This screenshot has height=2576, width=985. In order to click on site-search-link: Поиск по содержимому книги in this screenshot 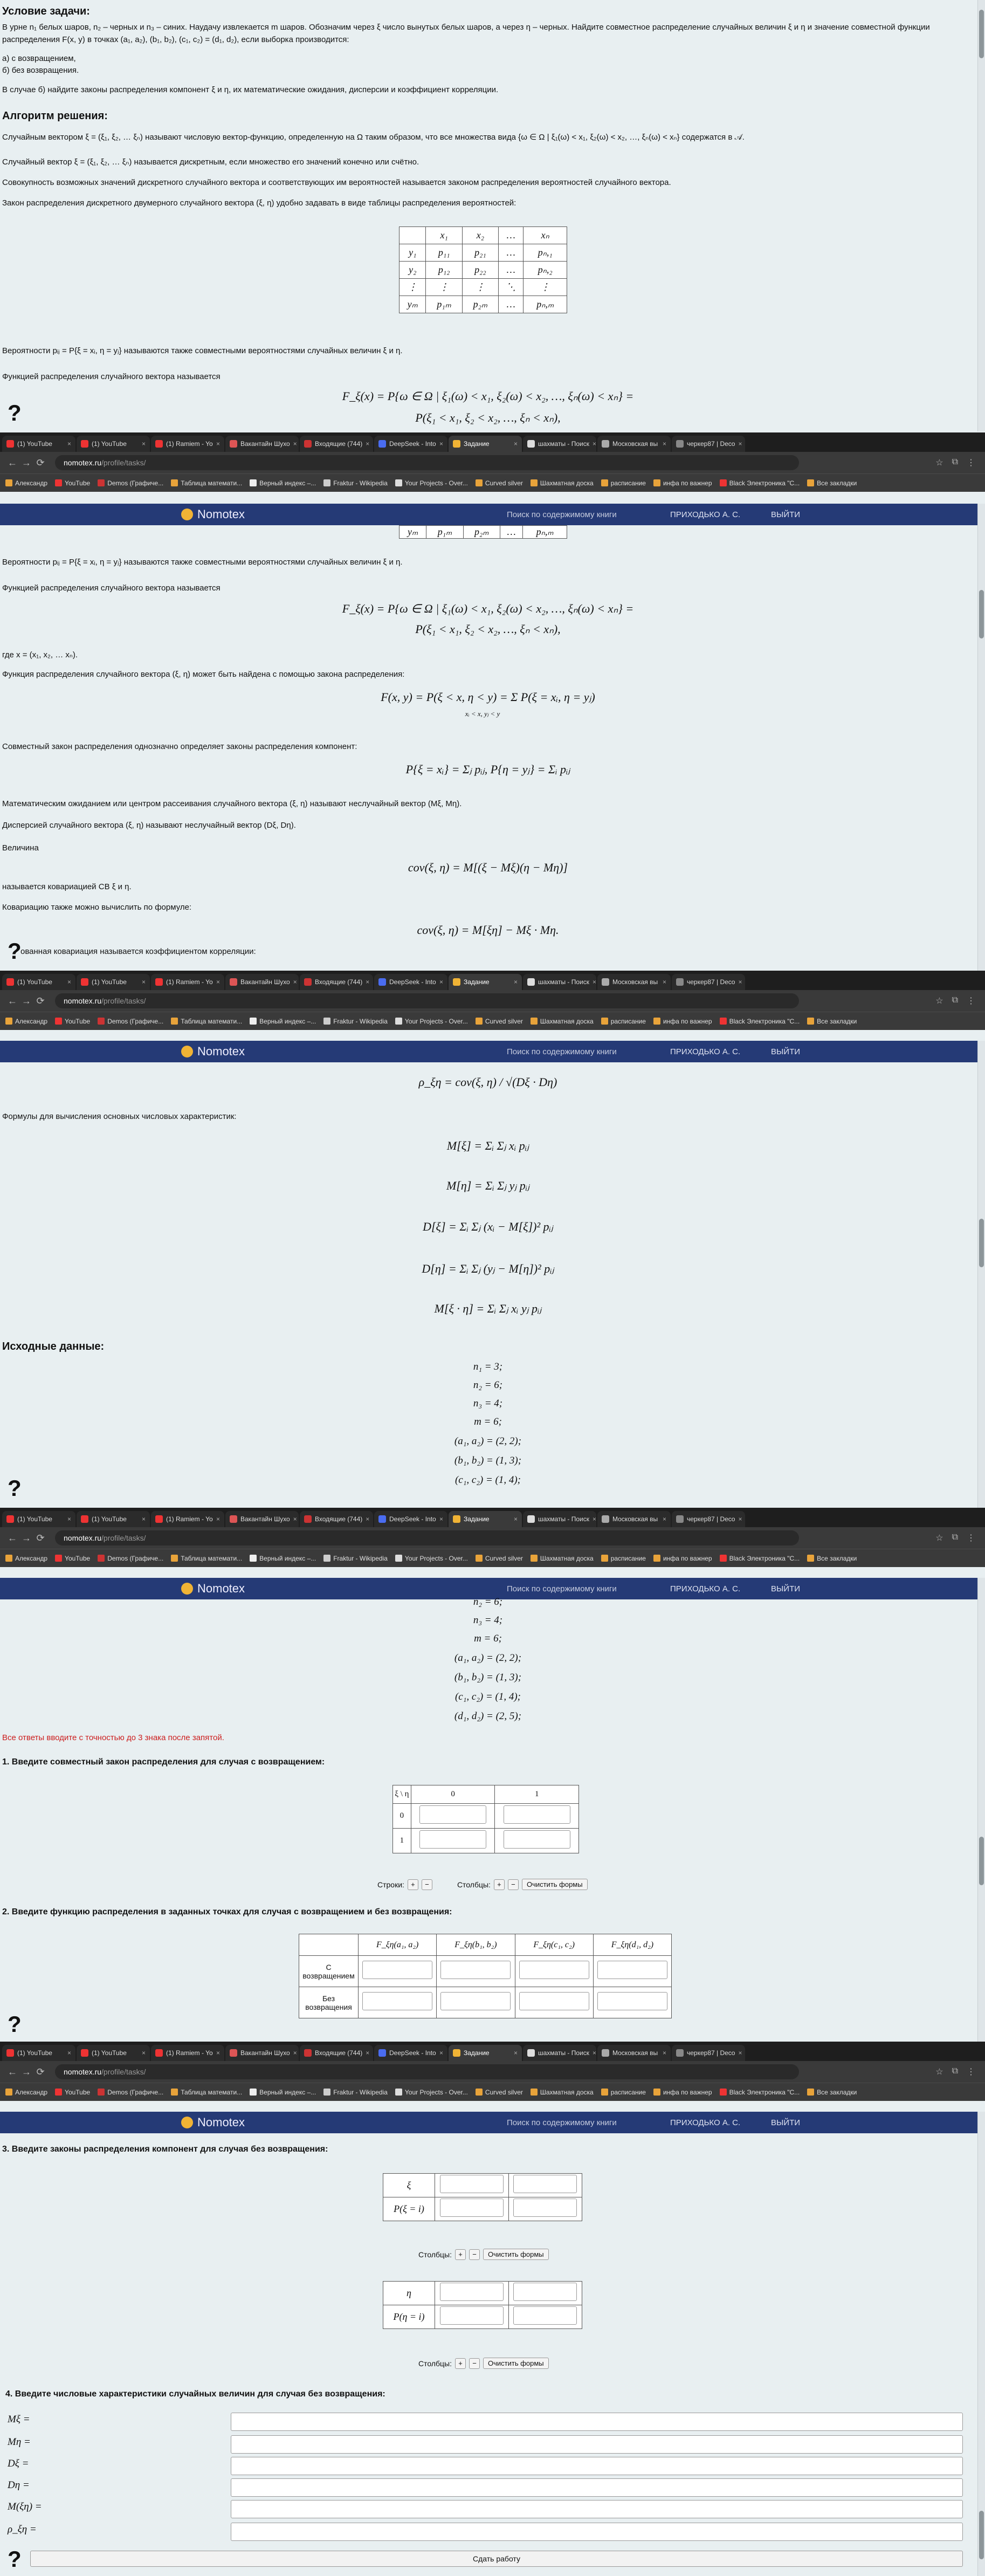, I will do `click(562, 1588)`.